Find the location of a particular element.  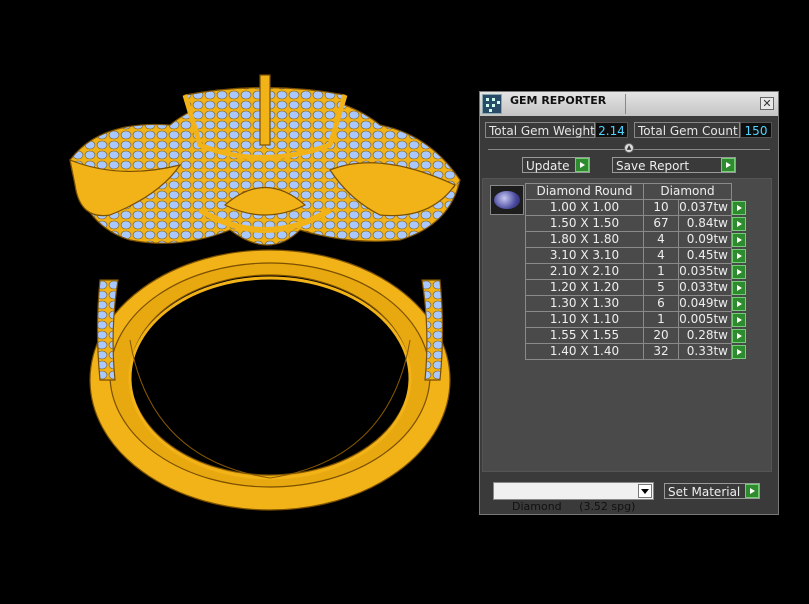

gem-weight-cell: 0.049tw is located at coordinates (705, 303).